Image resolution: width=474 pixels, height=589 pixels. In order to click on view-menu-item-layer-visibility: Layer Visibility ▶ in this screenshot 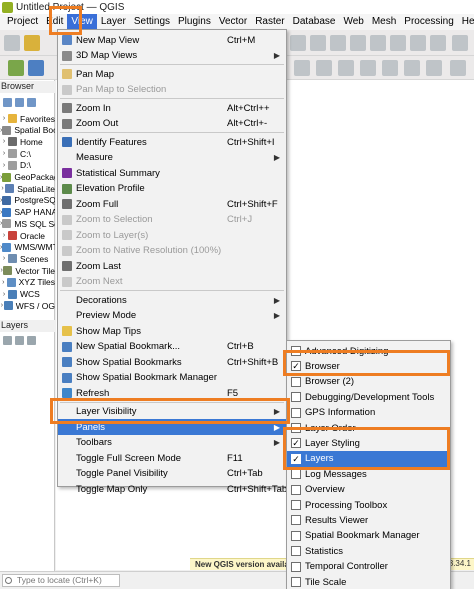, I will do `click(172, 412)`.